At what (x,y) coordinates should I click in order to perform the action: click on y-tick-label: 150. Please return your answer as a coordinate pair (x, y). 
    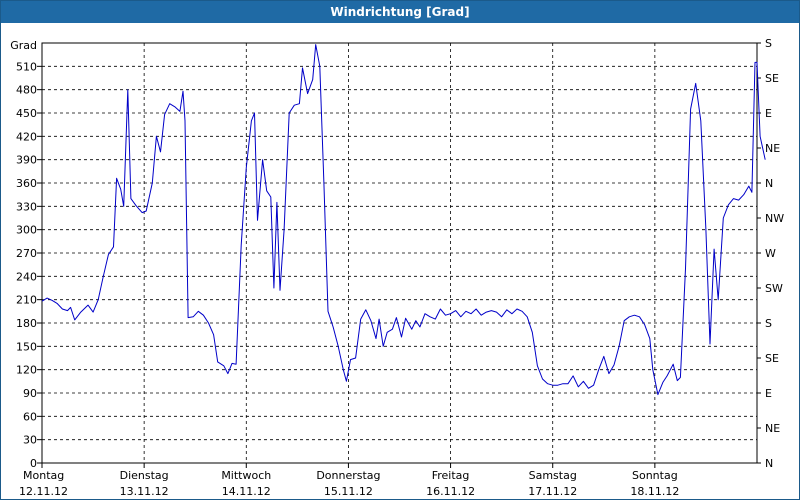
    Looking at the image, I should click on (26, 346).